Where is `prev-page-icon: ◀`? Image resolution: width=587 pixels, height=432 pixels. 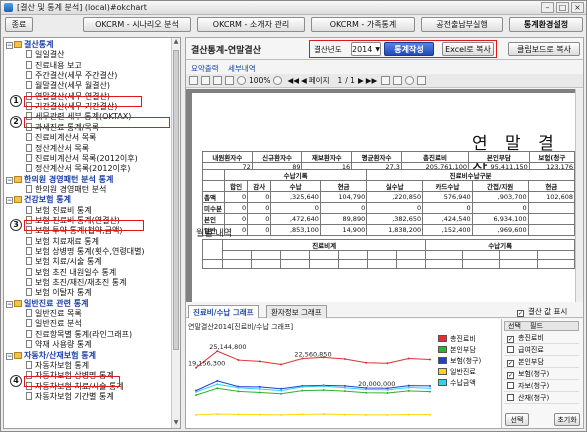 prev-page-icon: ◀ is located at coordinates (304, 80).